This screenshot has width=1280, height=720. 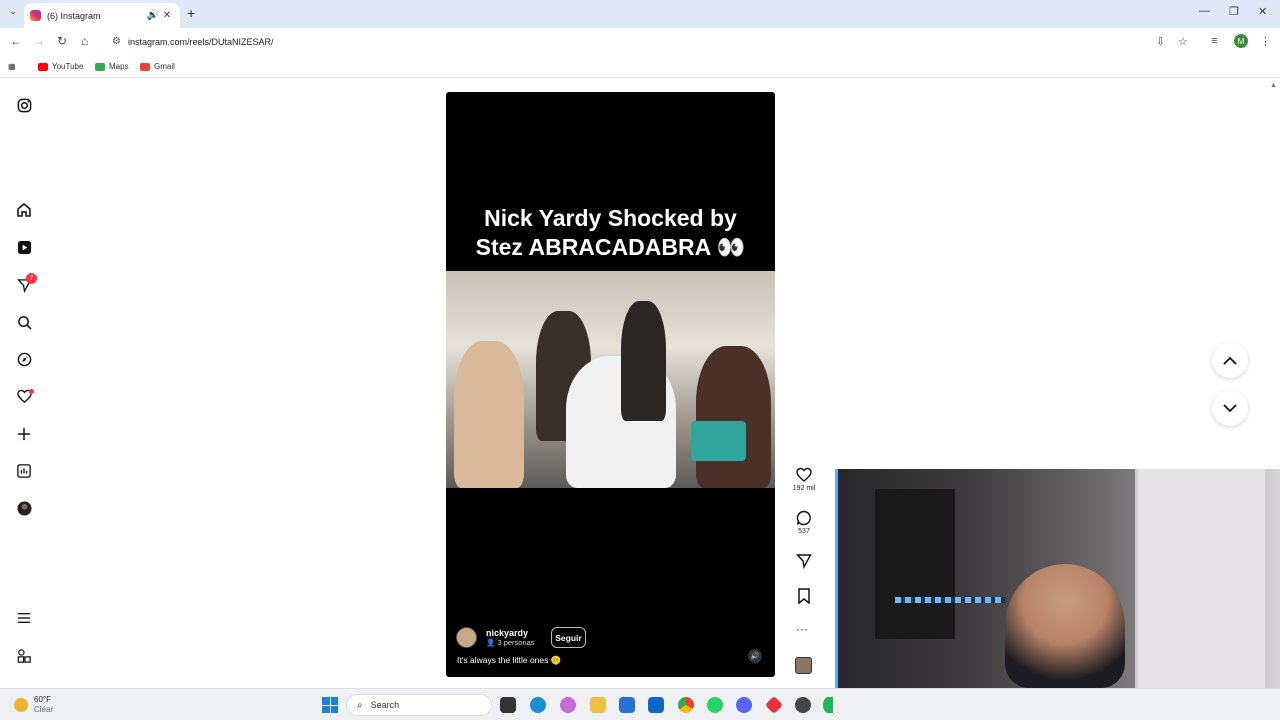 What do you see at coordinates (1234, 11) in the screenshot?
I see `restore-icon: ❐` at bounding box center [1234, 11].